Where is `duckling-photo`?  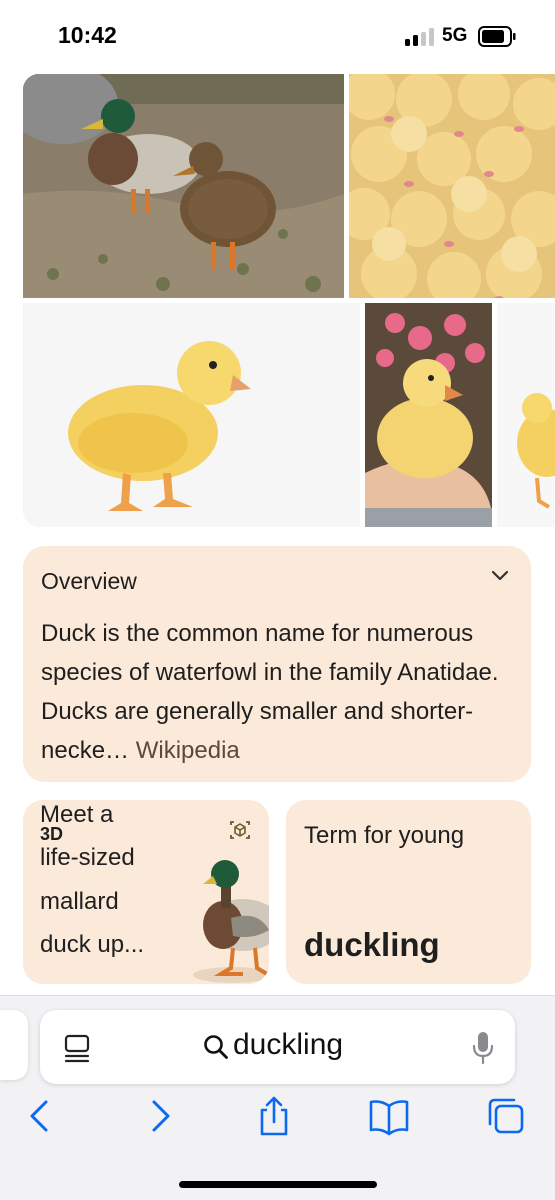
duckling-photo is located at coordinates (191, 415).